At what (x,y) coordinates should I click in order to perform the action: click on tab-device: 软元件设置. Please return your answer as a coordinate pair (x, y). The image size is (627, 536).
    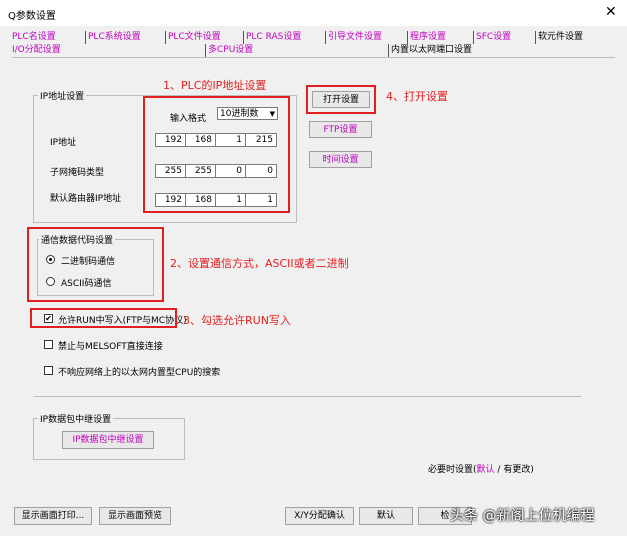
    Looking at the image, I should click on (559, 37).